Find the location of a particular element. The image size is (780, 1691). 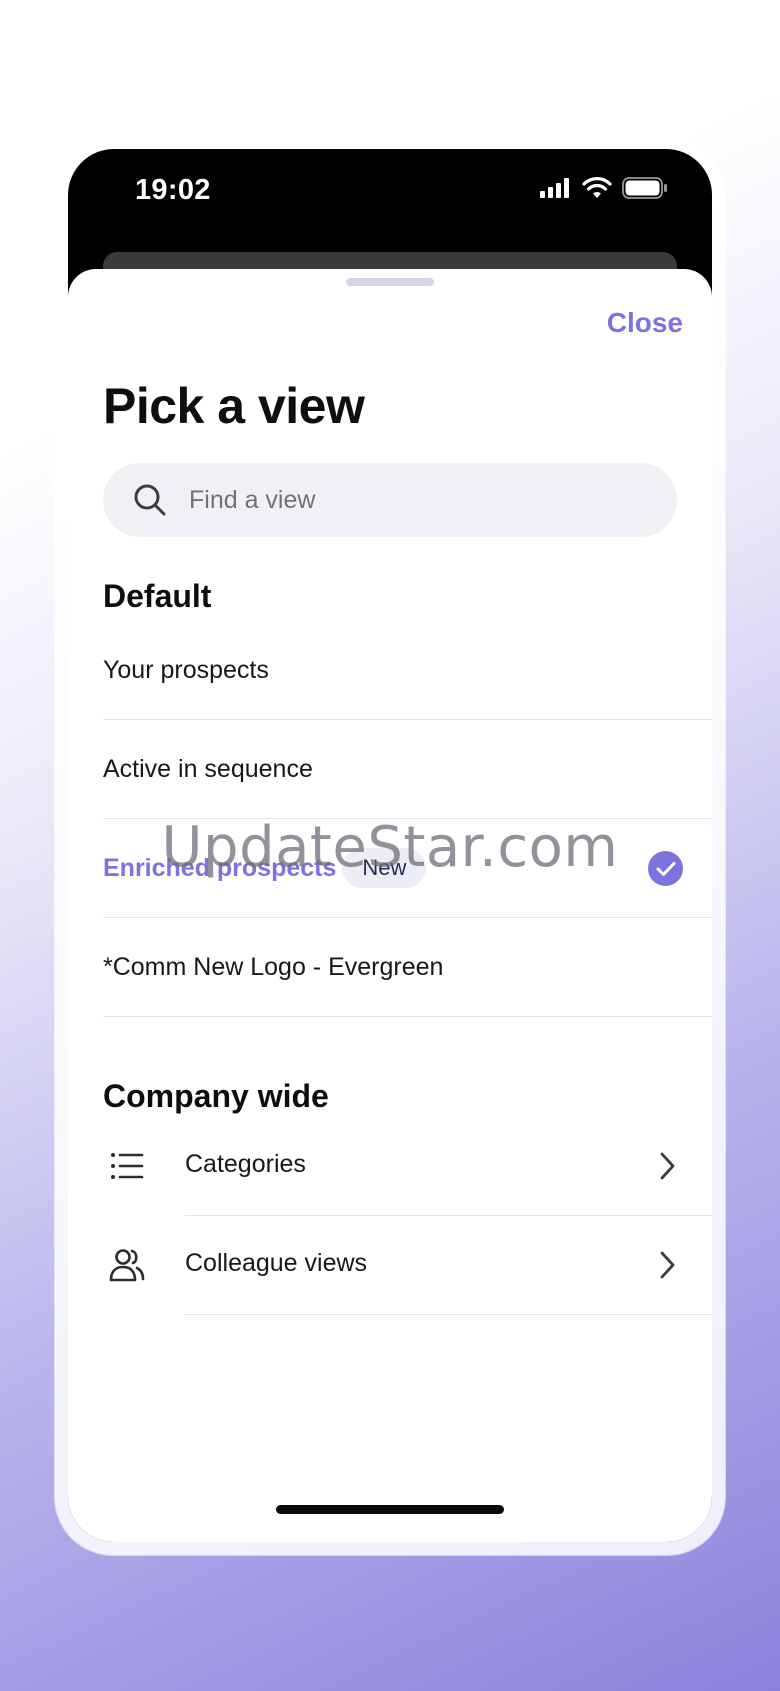

view-row-your-prospects: Your prospects is located at coordinates (407, 670).